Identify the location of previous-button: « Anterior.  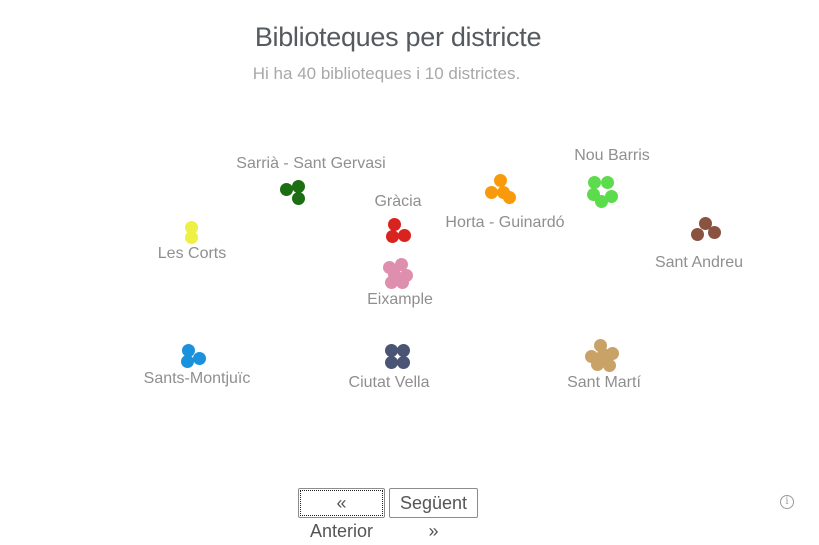
(341, 514).